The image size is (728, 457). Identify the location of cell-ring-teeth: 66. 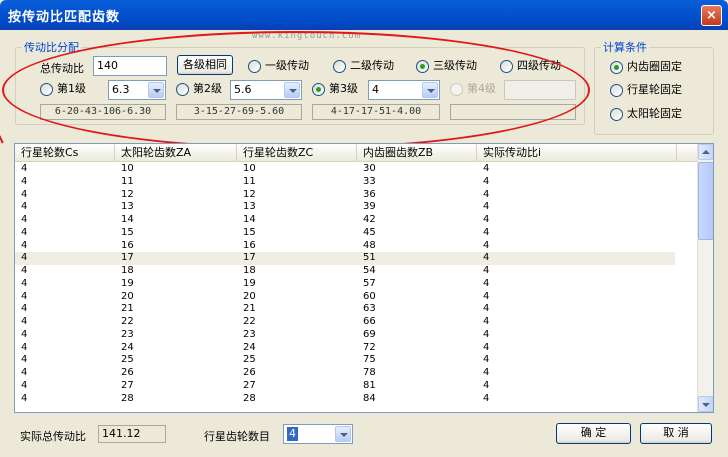
(369, 321).